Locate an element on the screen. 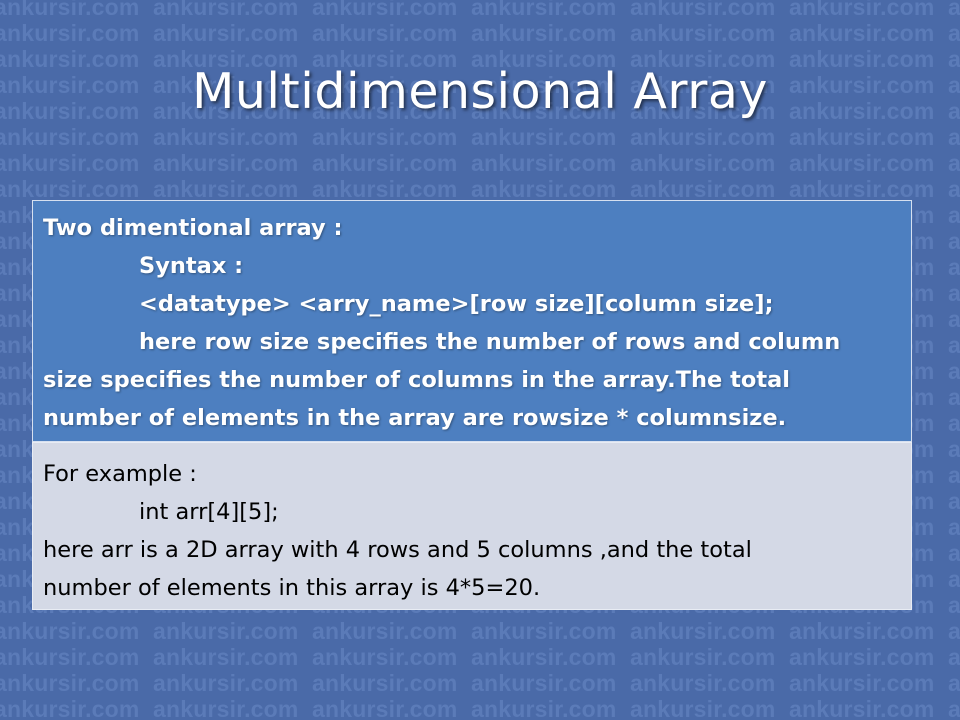  slide-title: Multidimensional Array is located at coordinates (480, 91).